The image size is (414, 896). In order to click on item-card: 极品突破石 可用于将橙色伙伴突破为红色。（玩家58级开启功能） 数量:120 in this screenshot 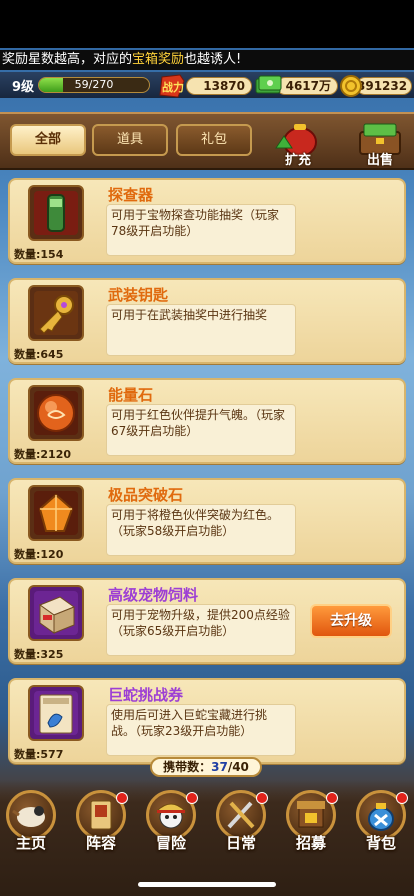, I will do `click(207, 521)`.